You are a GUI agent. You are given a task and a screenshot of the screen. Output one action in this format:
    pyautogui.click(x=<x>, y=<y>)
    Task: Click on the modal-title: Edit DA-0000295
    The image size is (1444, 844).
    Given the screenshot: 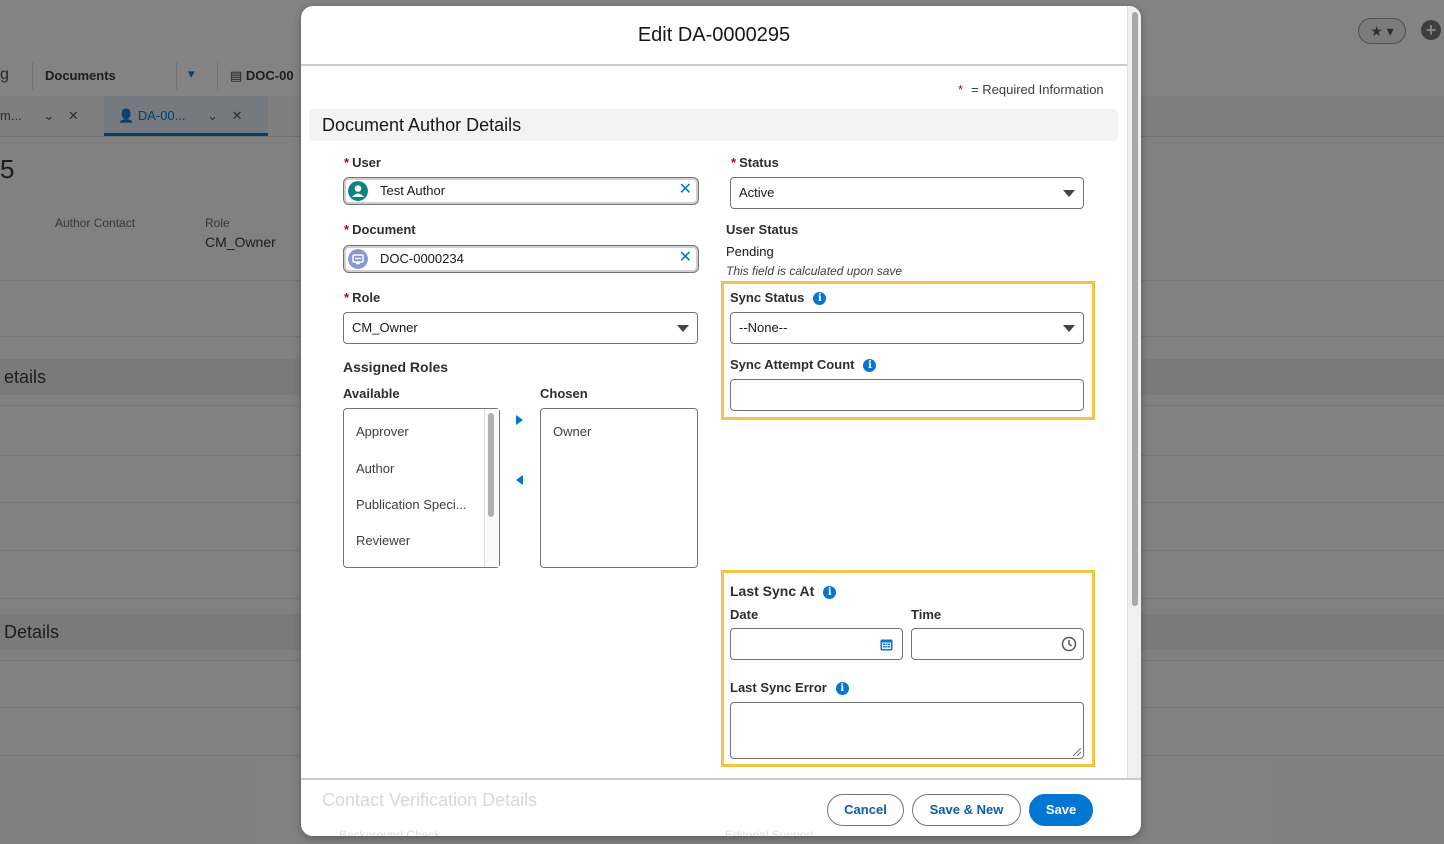 What is the action you would take?
    pyautogui.click(x=714, y=35)
    